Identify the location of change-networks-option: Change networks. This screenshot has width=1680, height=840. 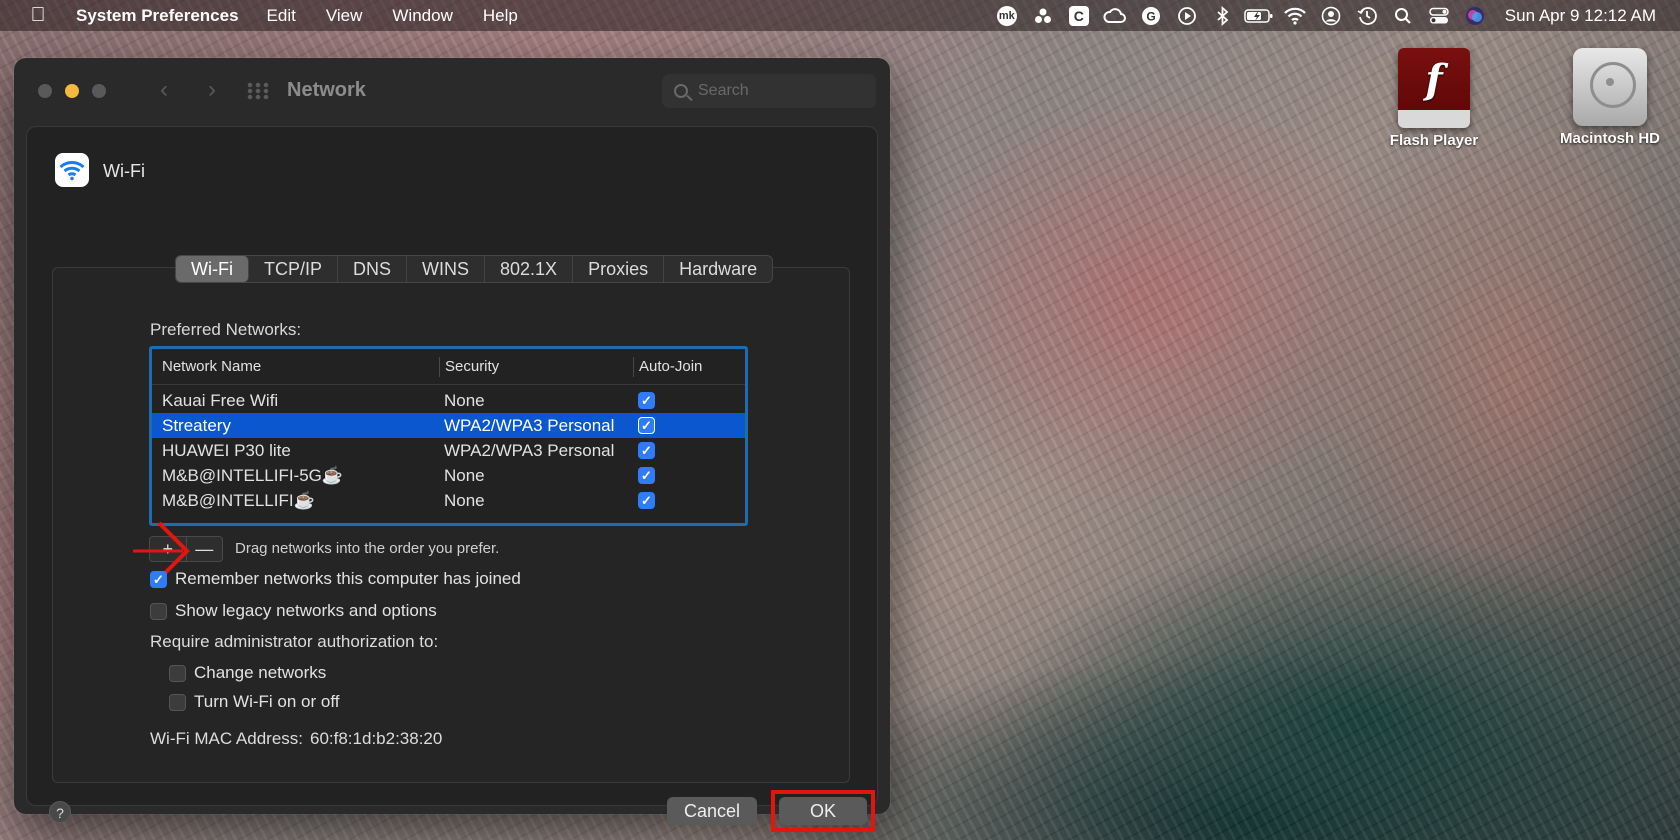
(247, 673).